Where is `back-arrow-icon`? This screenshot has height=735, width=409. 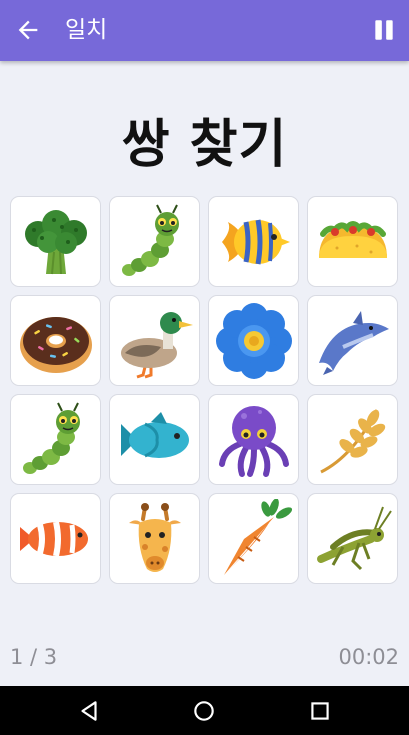 back-arrow-icon is located at coordinates (28, 30).